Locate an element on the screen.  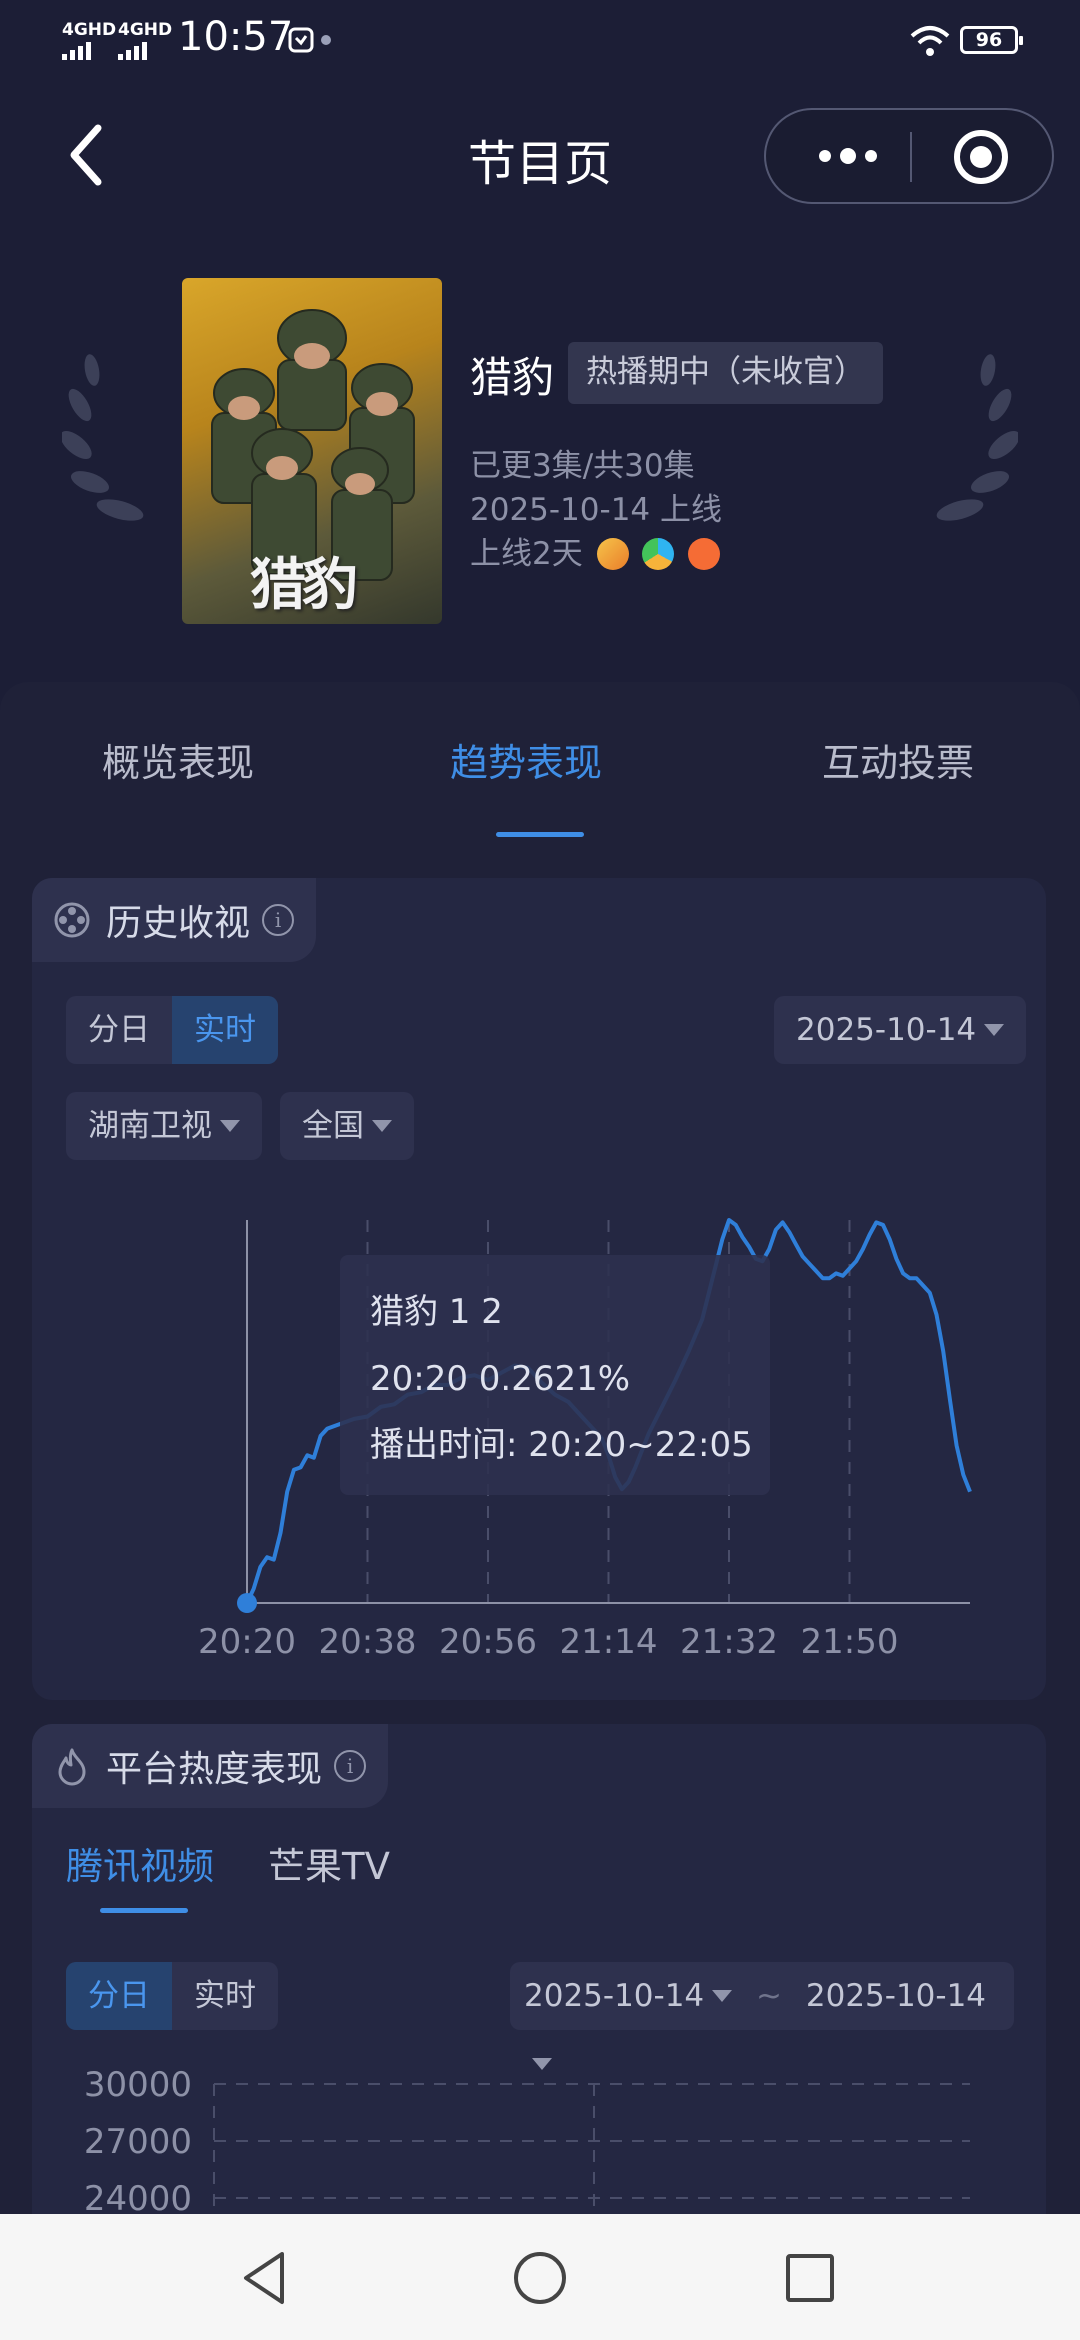
mode-daily-button: 分日 is located at coordinates (119, 1030).